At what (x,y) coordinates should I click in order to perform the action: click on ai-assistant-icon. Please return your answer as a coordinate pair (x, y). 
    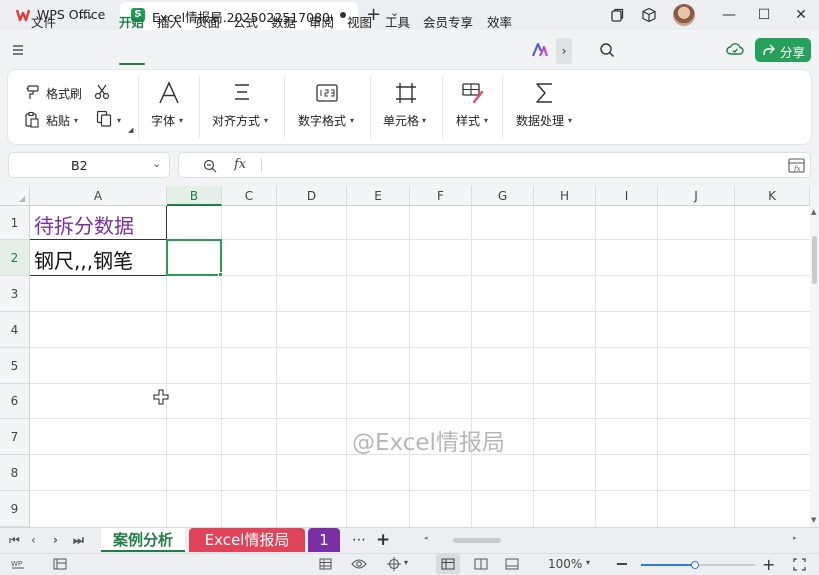
    Looking at the image, I should click on (540, 50).